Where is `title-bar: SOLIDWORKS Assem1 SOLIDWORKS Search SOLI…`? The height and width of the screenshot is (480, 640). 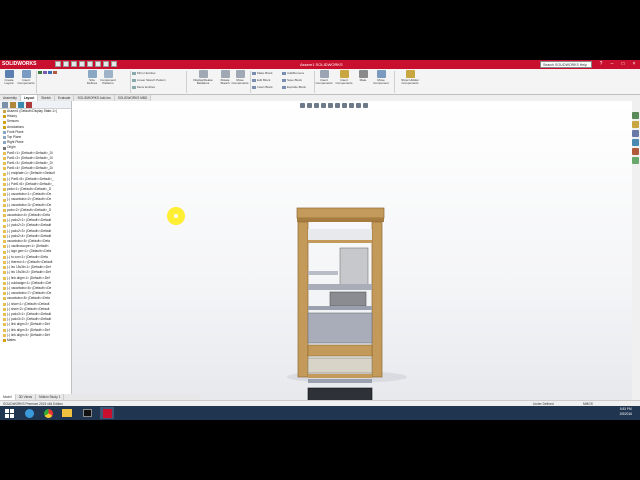
title-bar: SOLIDWORKS Assem1 SOLIDWORKS Search SOLI… is located at coordinates (320, 64).